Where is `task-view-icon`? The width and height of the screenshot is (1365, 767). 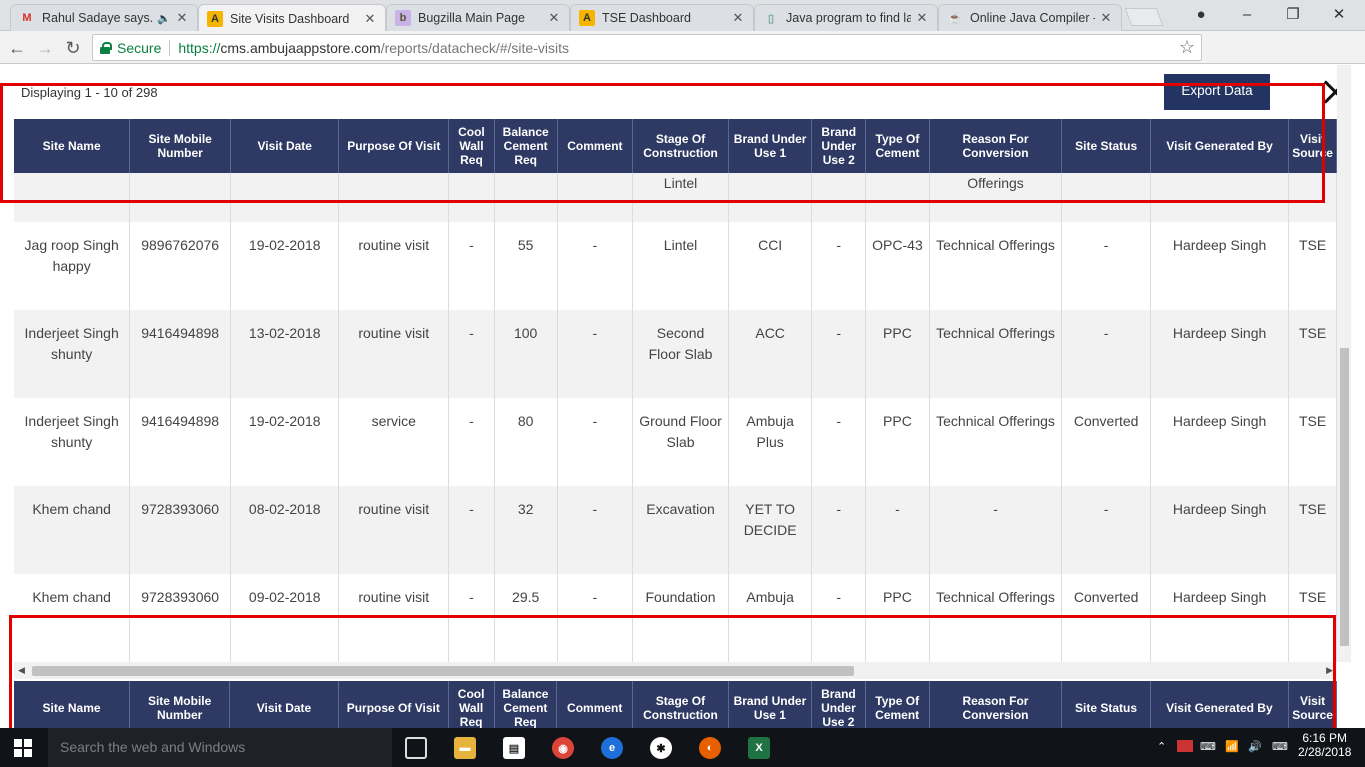 task-view-icon is located at coordinates (416, 748).